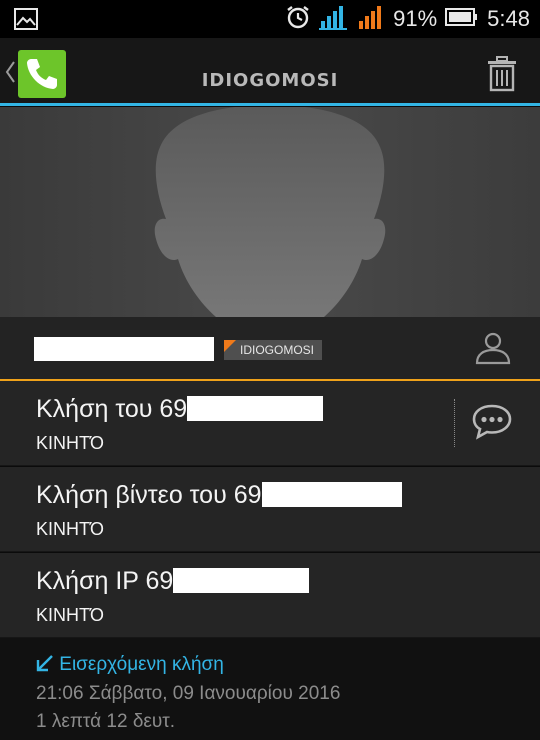  Describe the element at coordinates (270, 595) in the screenshot. I see `call-row-ip: Κλήση IP 69 ΚΙΝΗΤΌ` at that location.